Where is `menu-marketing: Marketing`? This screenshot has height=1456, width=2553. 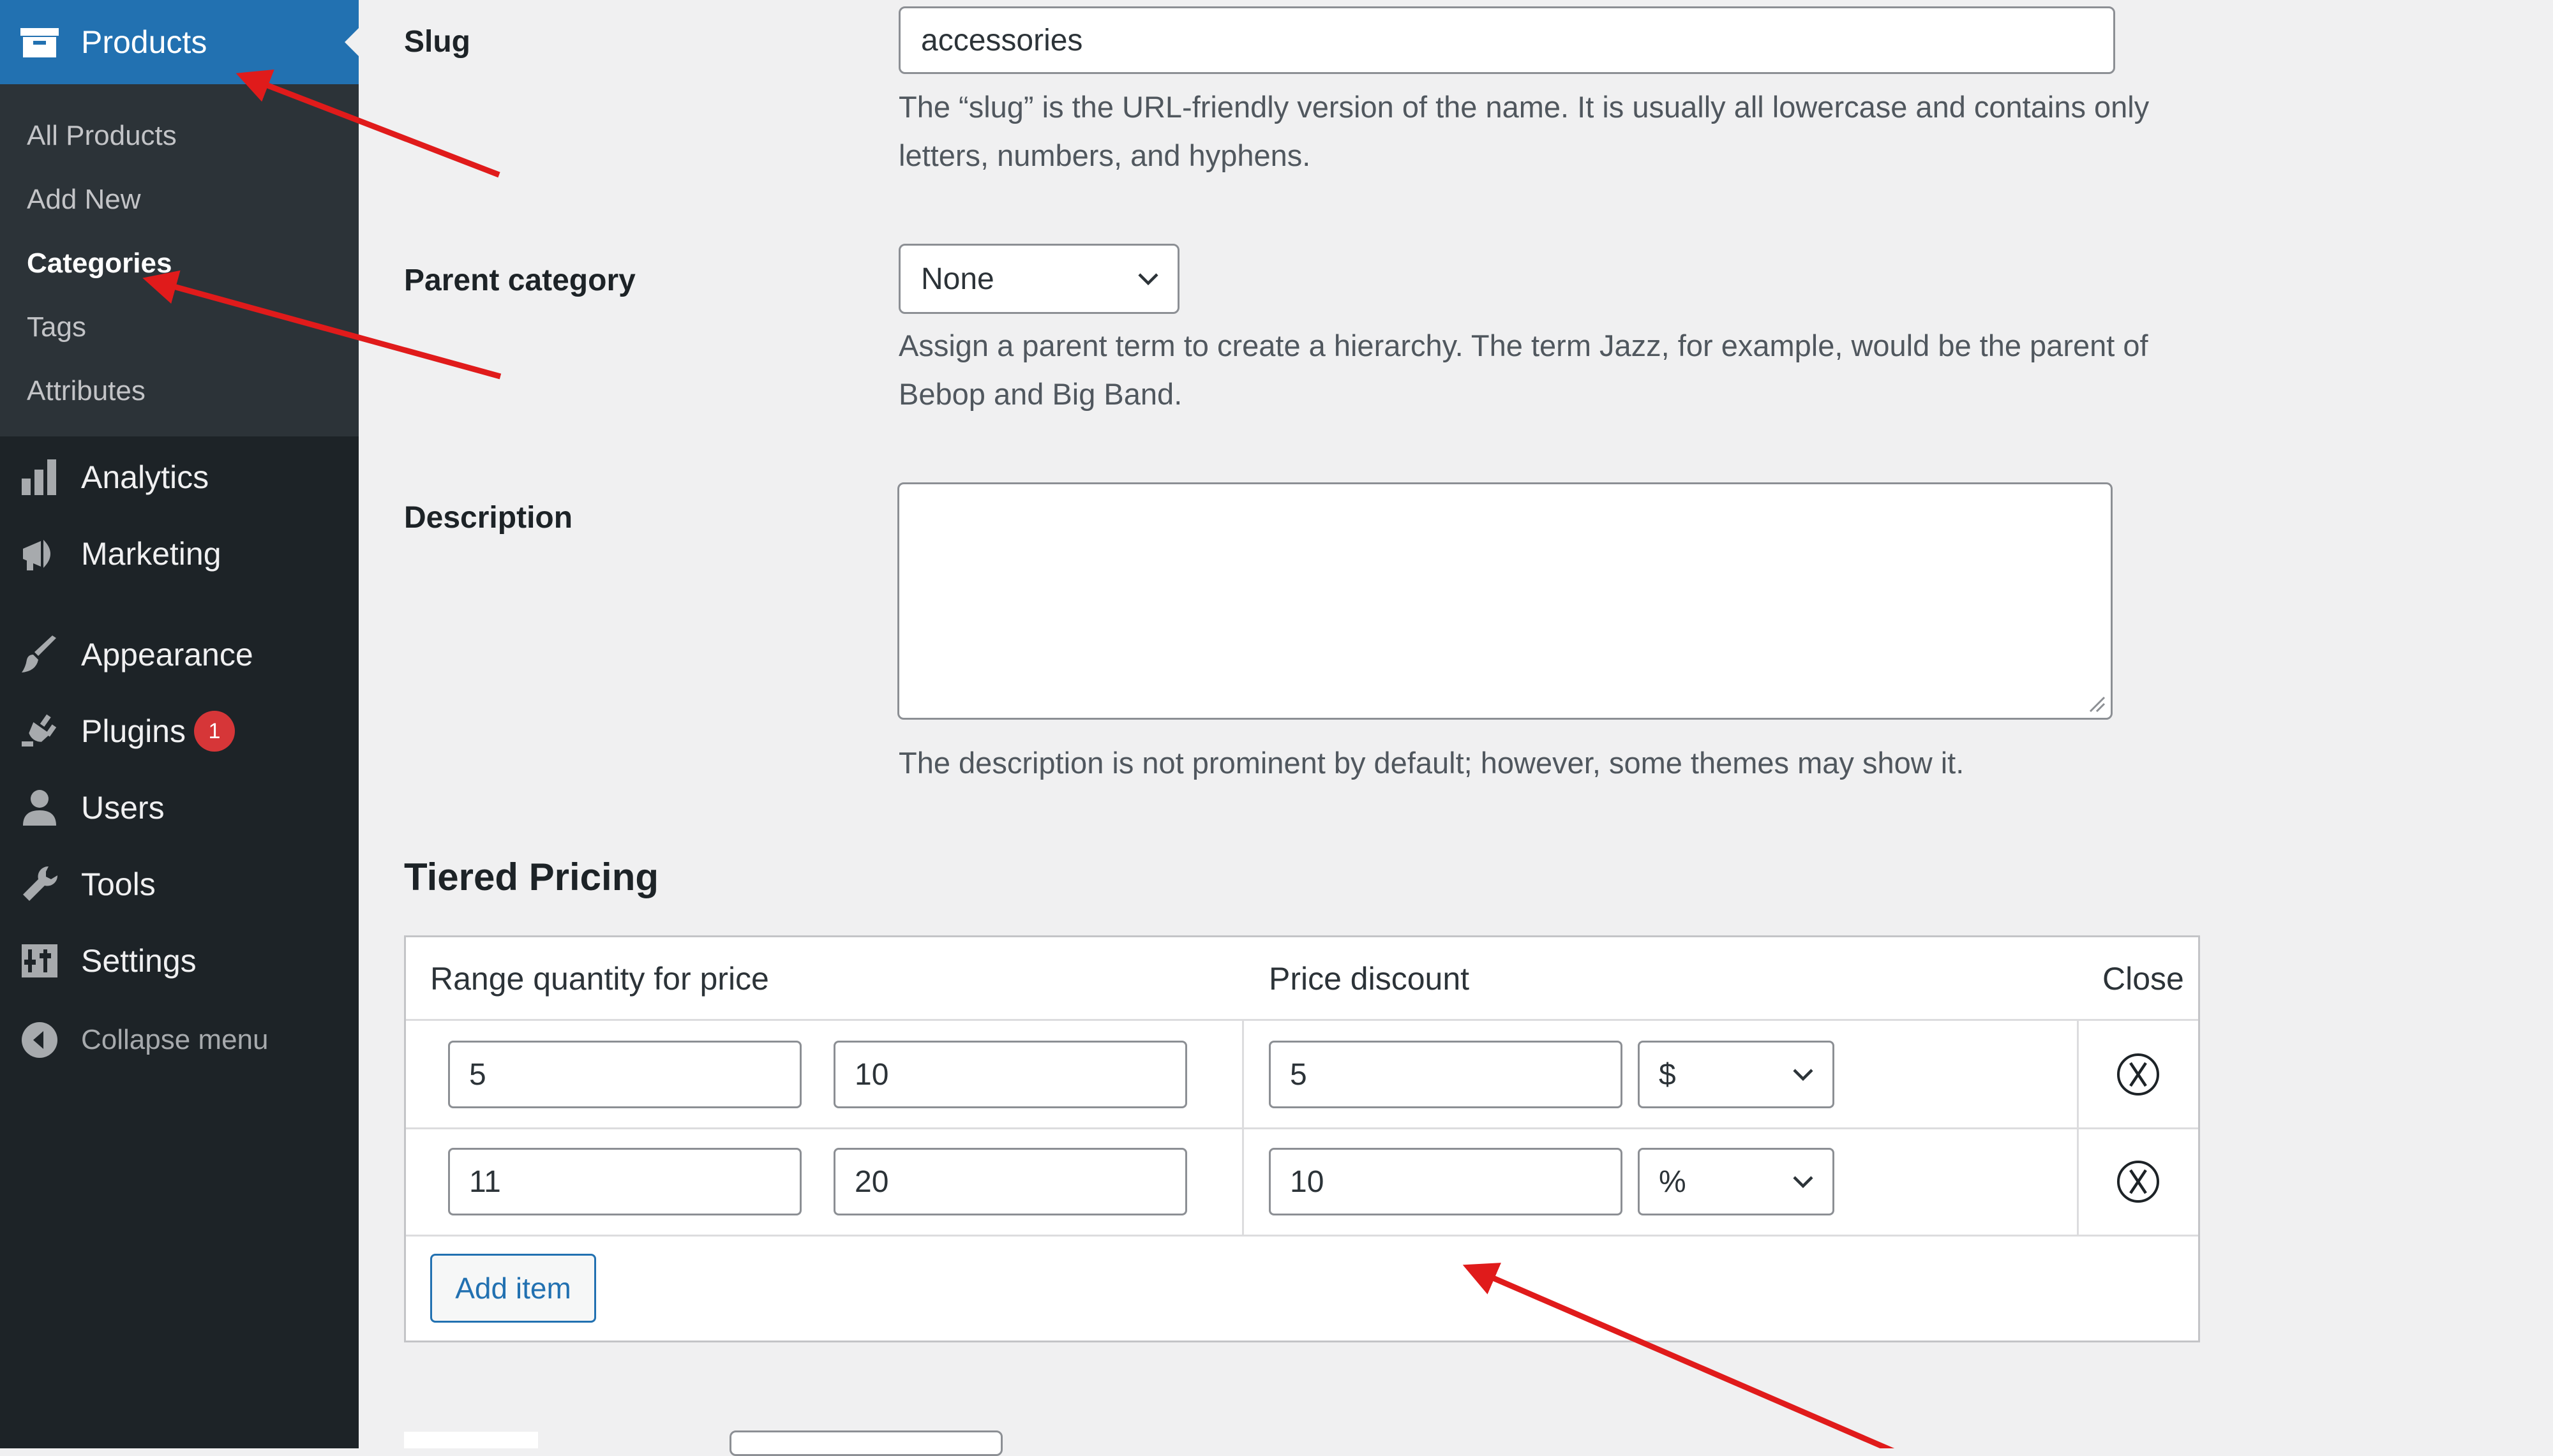 menu-marketing: Marketing is located at coordinates (179, 554).